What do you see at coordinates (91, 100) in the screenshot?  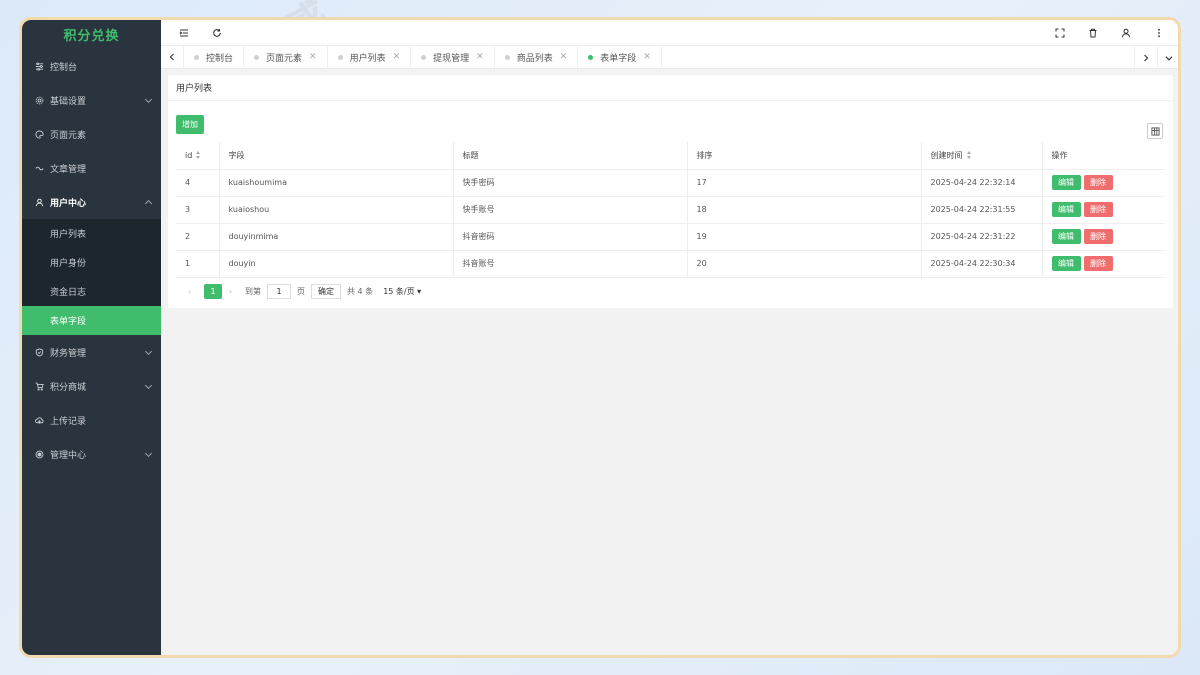 I see `sidebar-item-basic-settings: 基础设置` at bounding box center [91, 100].